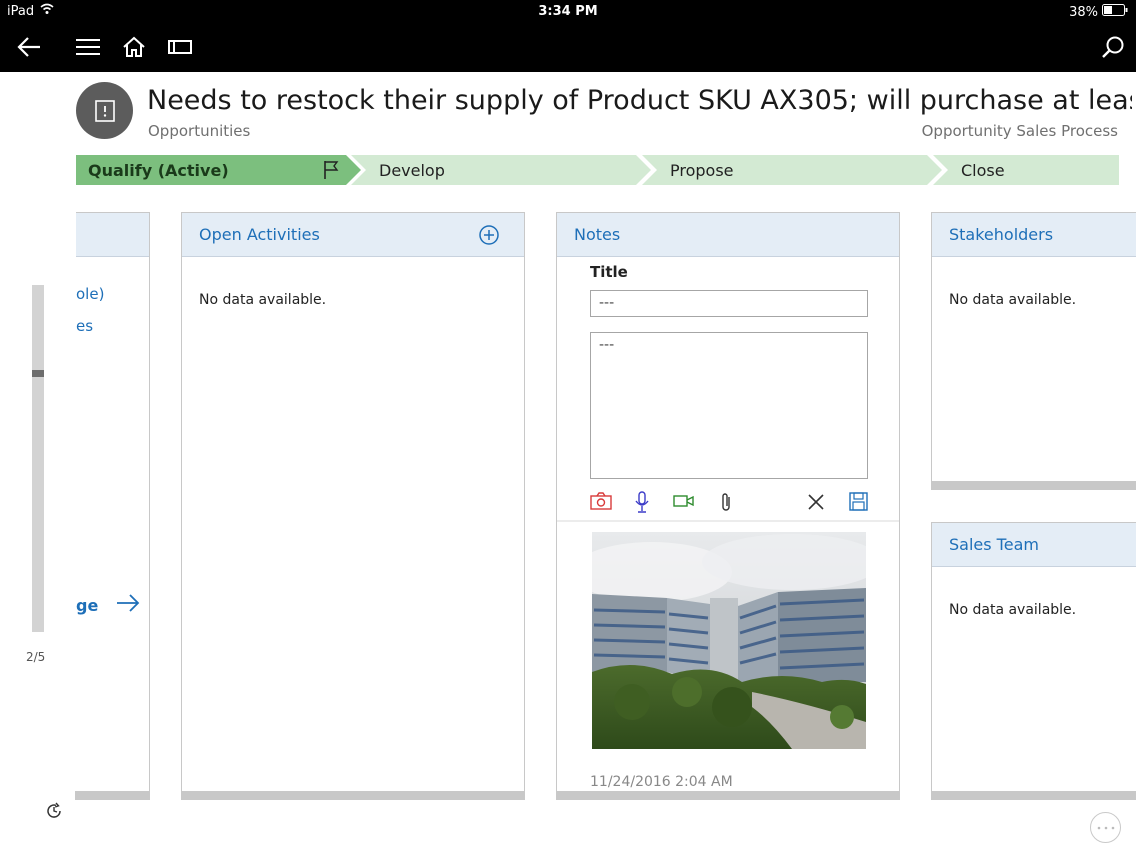 This screenshot has width=1136, height=852. I want to click on page-indicator: 2/5, so click(36, 657).